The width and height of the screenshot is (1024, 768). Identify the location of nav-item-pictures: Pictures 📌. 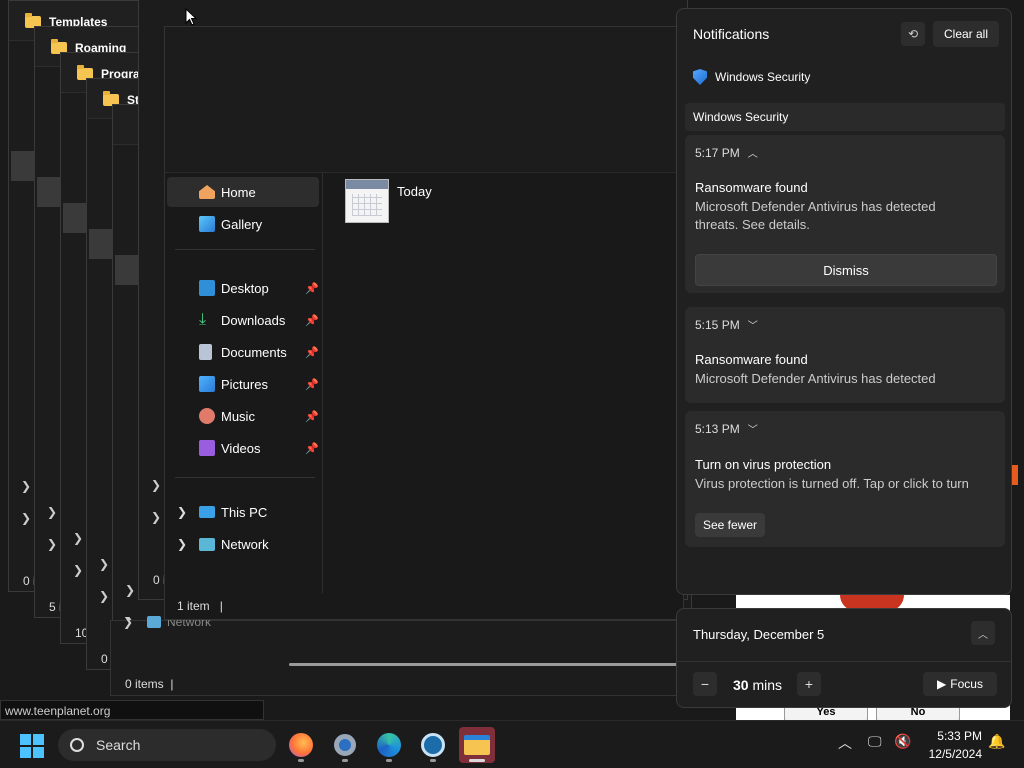
(243, 384).